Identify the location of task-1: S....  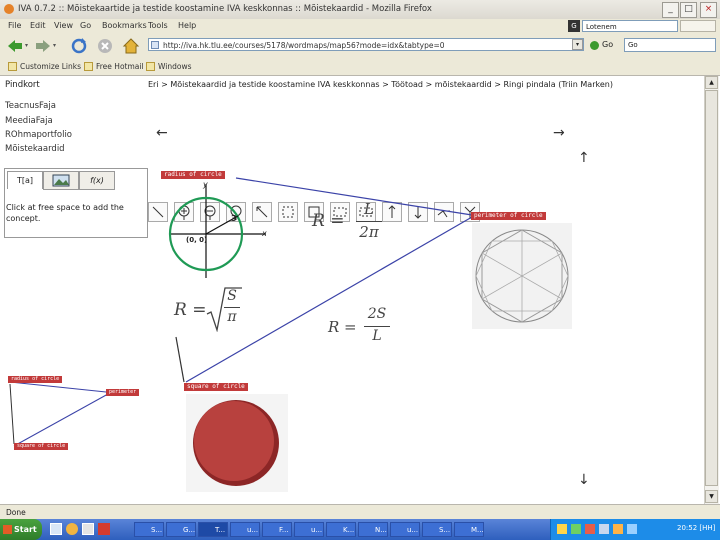
(149, 529).